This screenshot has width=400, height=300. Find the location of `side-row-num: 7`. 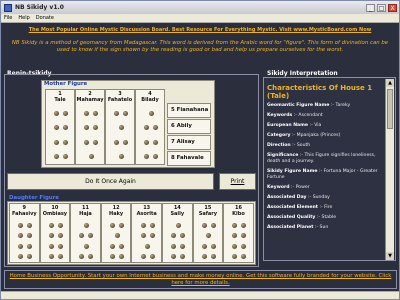

side-row-num: 7 is located at coordinates (173, 142).